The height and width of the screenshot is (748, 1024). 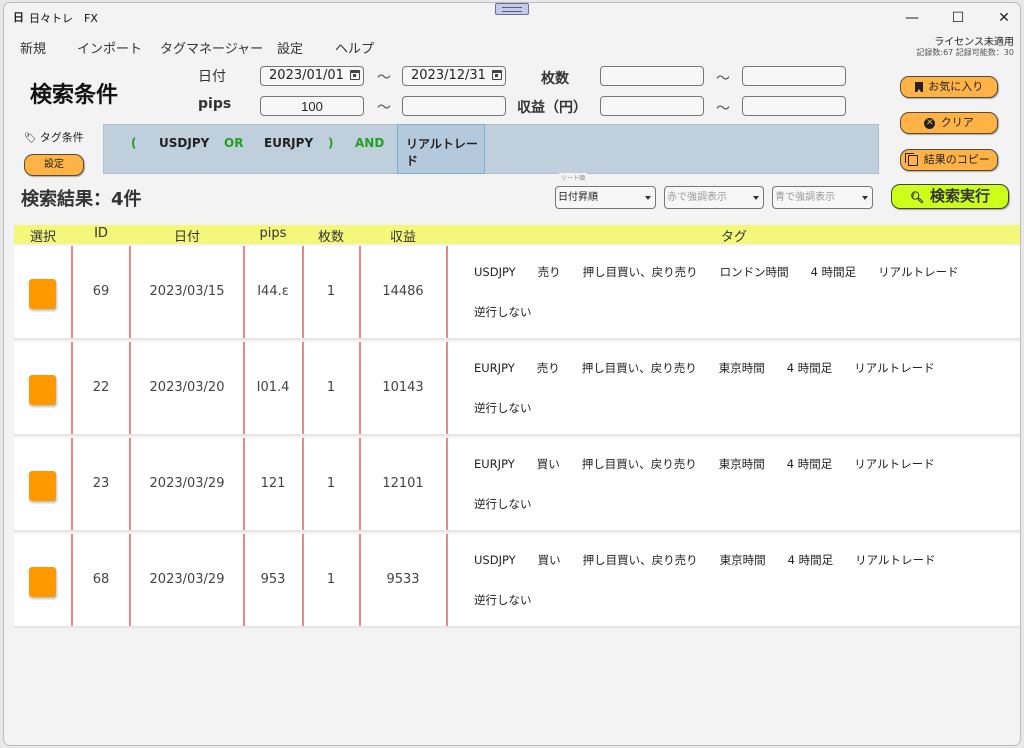 What do you see at coordinates (512, 9) in the screenshot?
I see `drag-handle` at bounding box center [512, 9].